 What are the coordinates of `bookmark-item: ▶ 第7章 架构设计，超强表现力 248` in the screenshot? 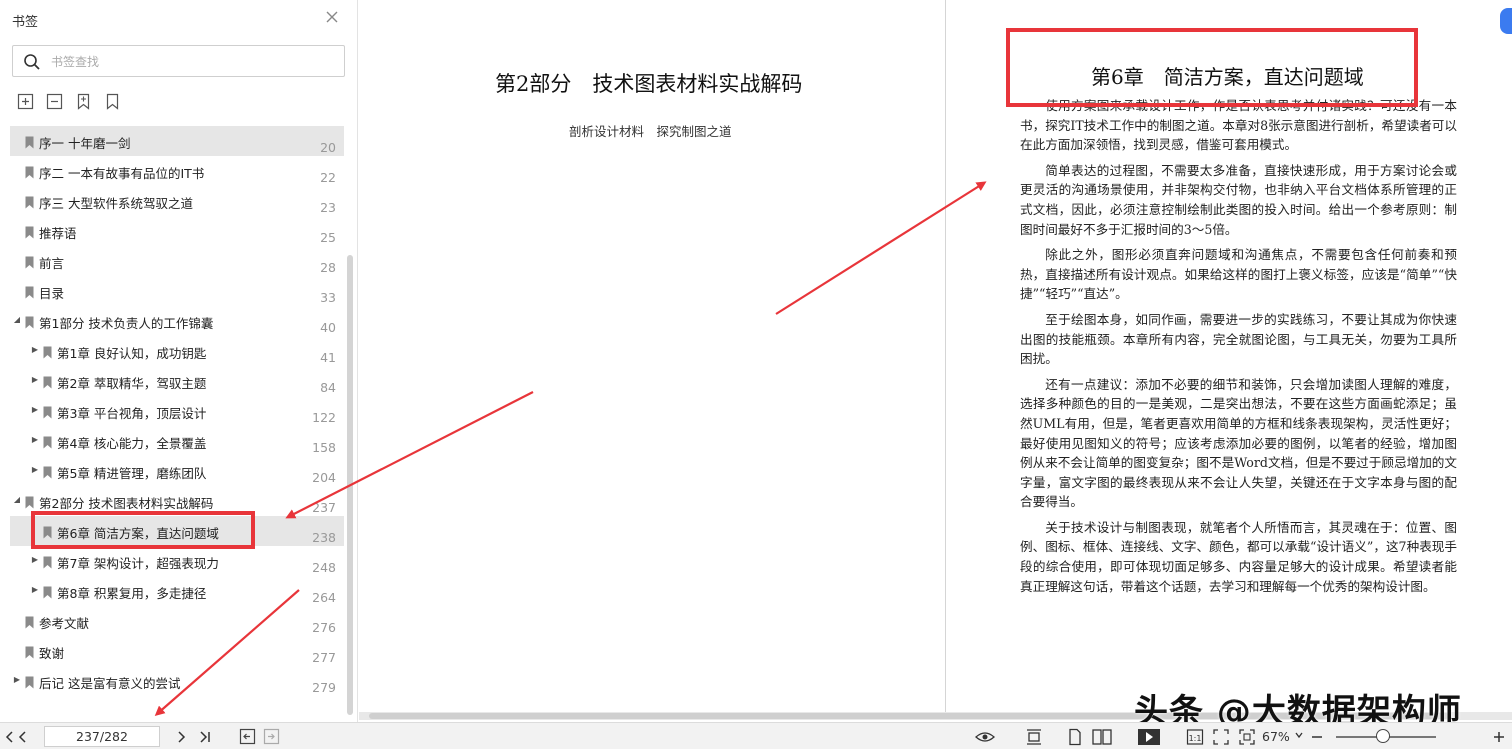 It's located at (177, 561).